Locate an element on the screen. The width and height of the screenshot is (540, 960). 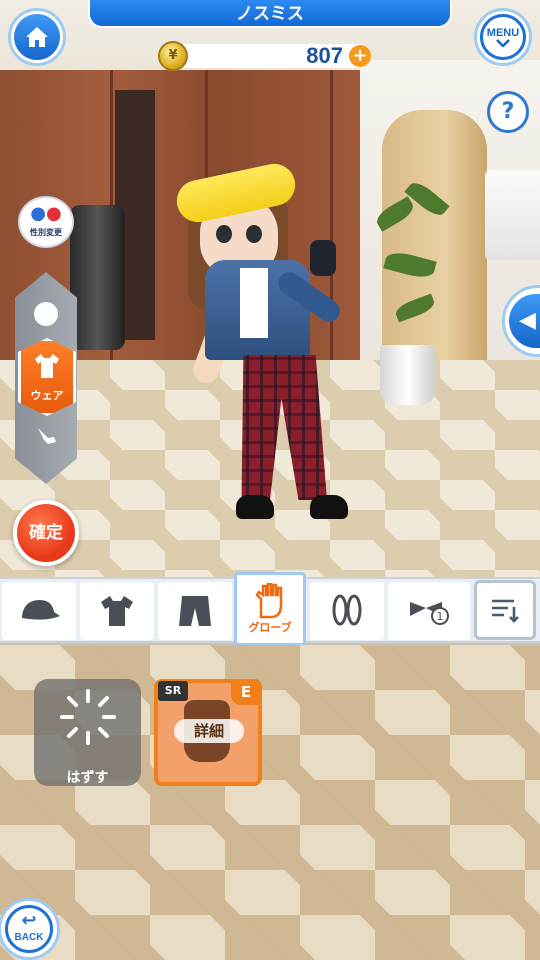
left-shoe is located at coordinates (255, 507).